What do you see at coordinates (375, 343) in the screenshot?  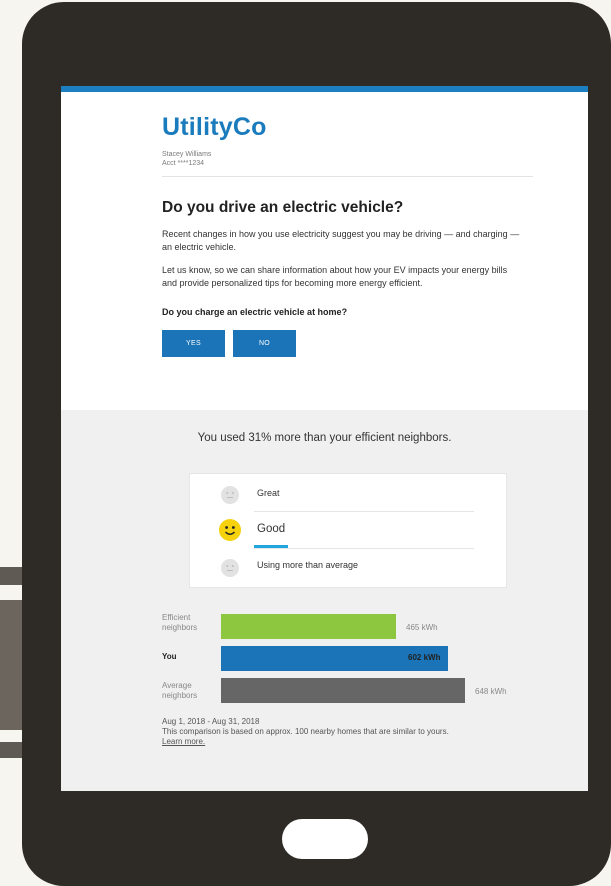 I see `answer-buttons: YES NO` at bounding box center [375, 343].